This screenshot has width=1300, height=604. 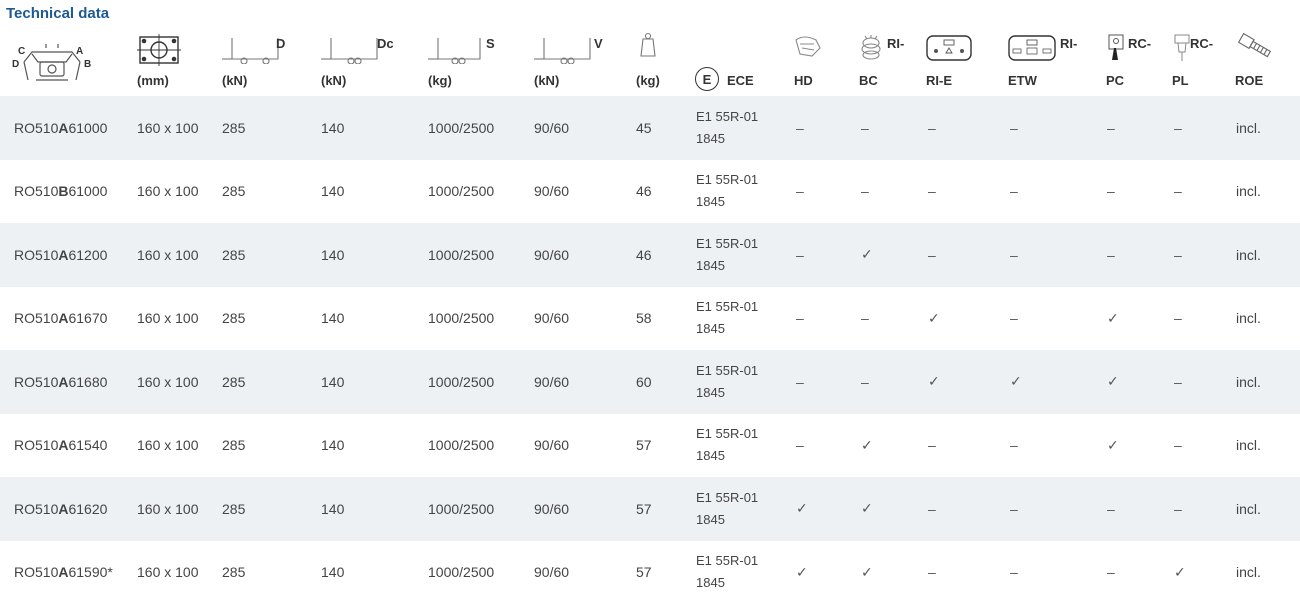 I want to click on header-ri-bc-top: RI-, so click(x=895, y=43).